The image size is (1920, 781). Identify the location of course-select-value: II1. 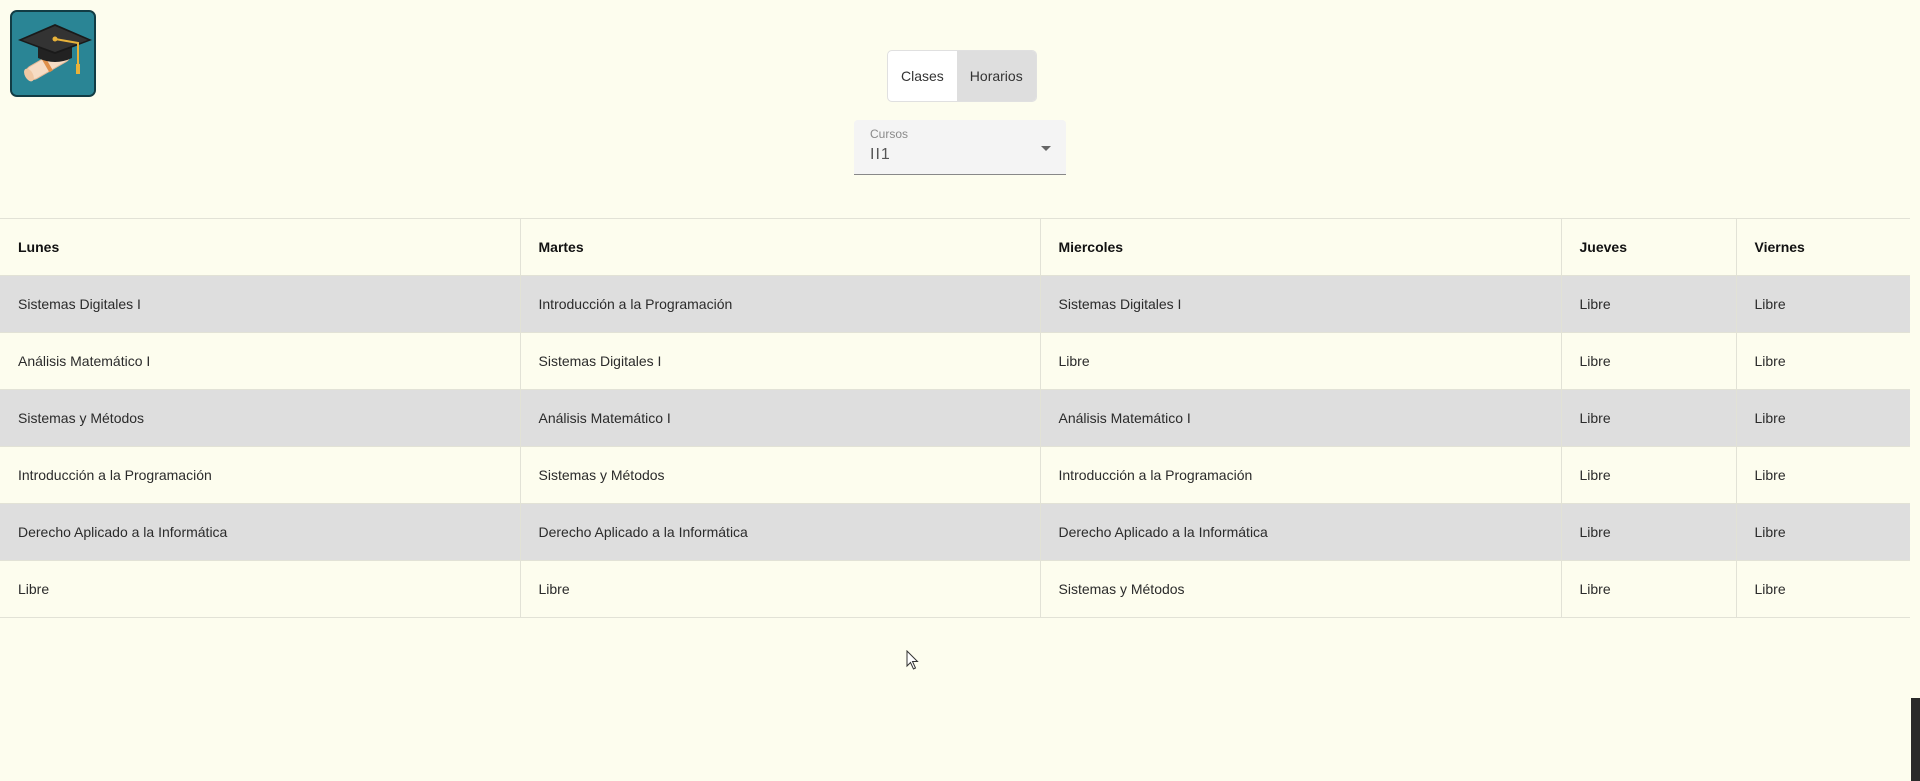
(880, 154).